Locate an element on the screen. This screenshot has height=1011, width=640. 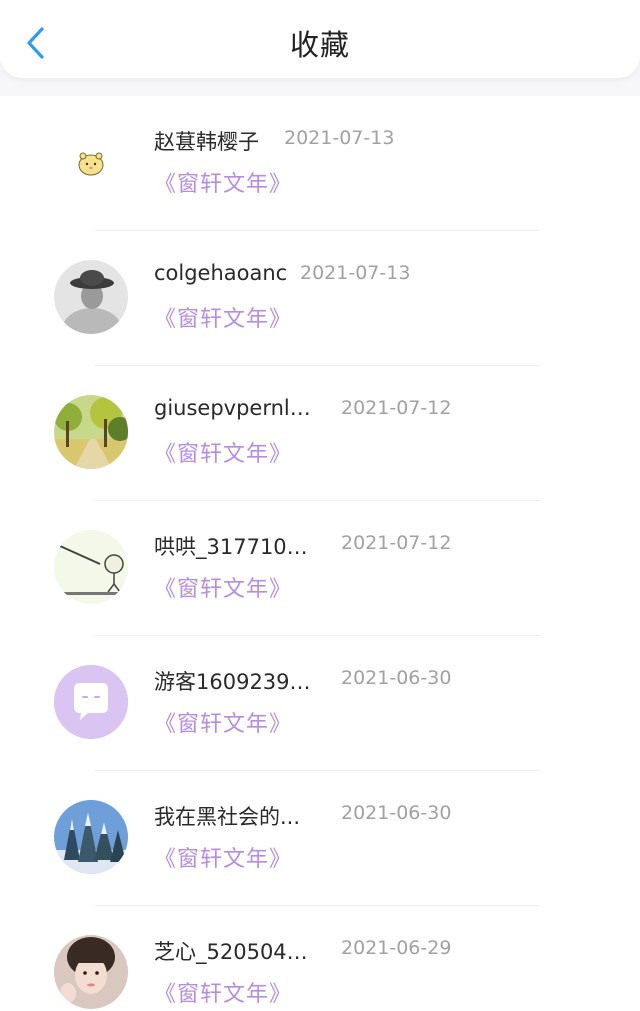
favorite-row: 我在黑社会的... 2021-06-30 《窗轩文年》 is located at coordinates (320, 838).